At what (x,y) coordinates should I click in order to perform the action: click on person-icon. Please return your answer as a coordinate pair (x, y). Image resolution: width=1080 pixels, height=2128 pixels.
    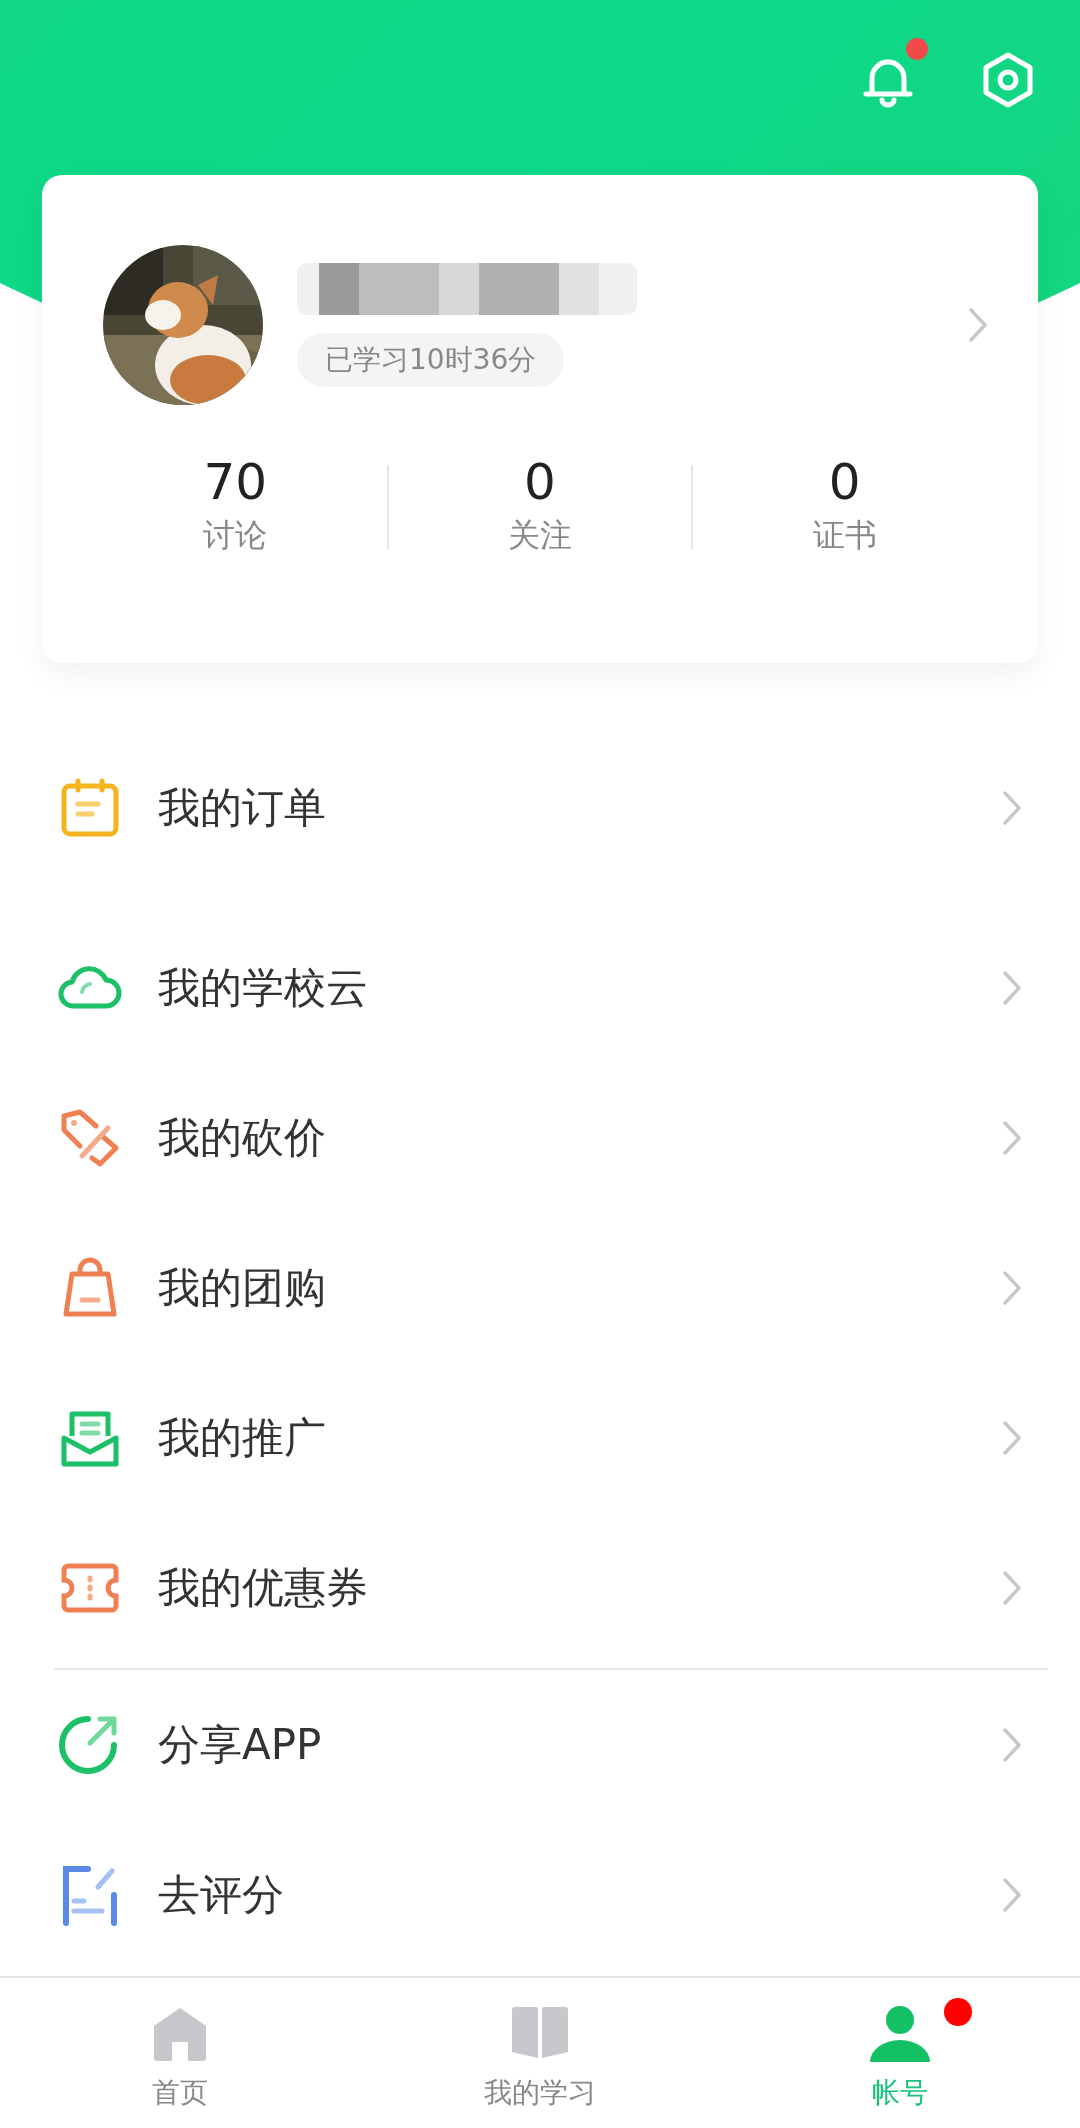
    Looking at the image, I should click on (900, 2034).